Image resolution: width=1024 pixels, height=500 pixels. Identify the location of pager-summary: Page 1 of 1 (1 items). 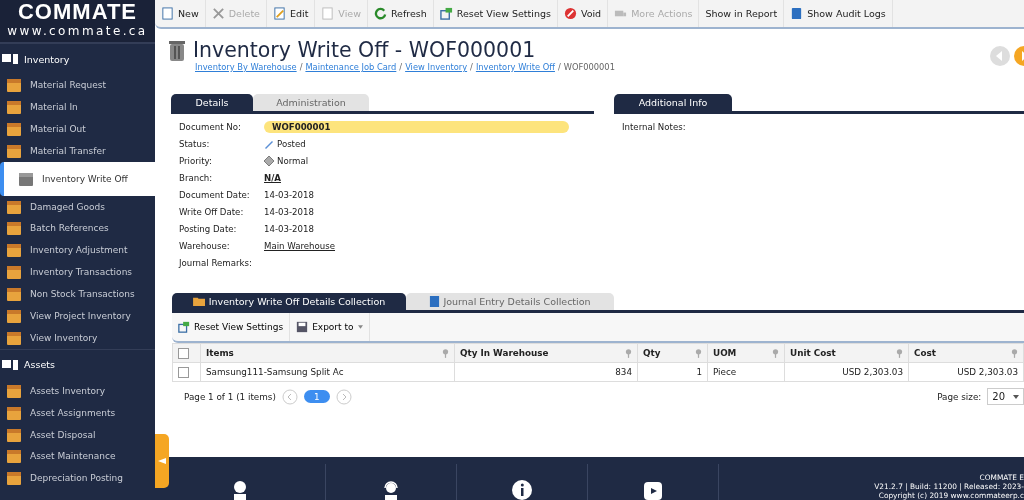
(230, 396).